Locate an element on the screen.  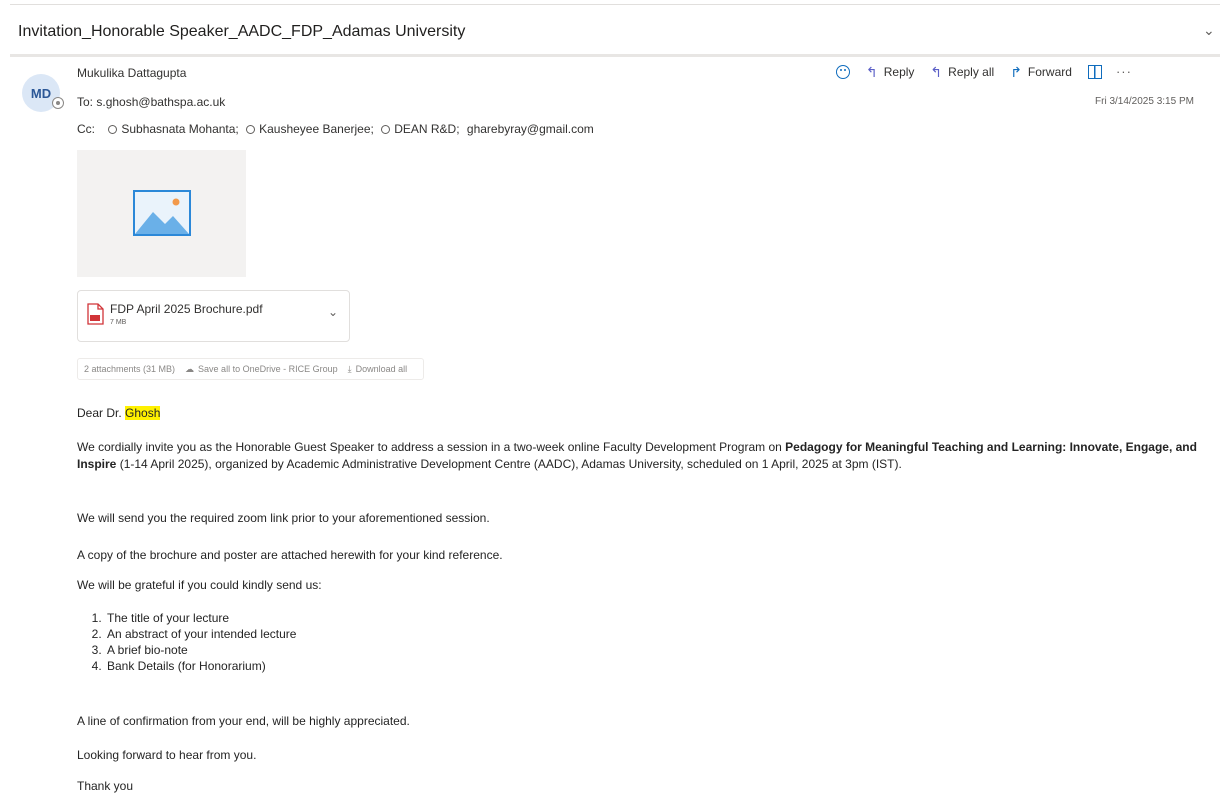
sender-name: Mukulika Dattagupta is located at coordinates (131, 73).